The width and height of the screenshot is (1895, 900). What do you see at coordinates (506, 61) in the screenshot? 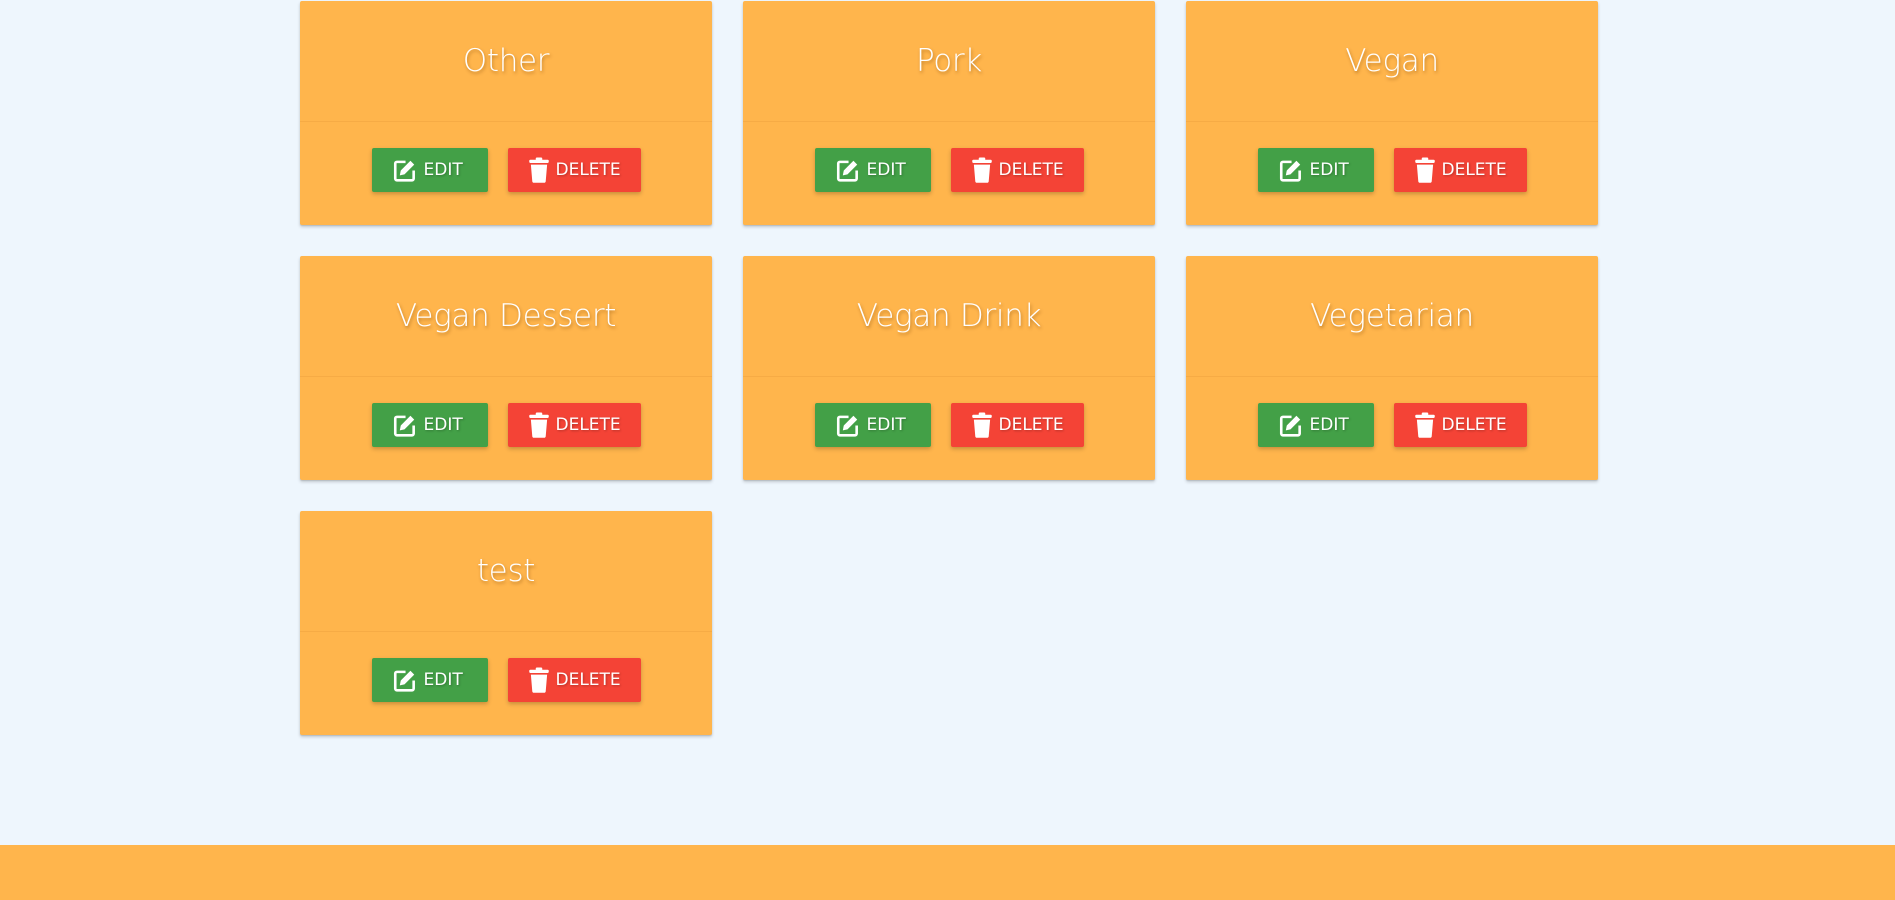
I see `category-title: Other` at bounding box center [506, 61].